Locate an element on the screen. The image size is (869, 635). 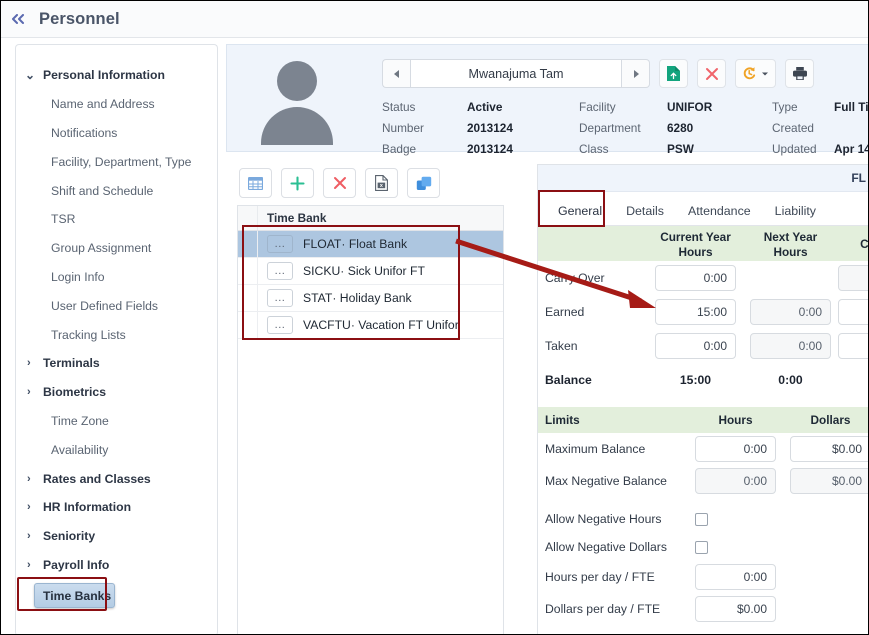
export-excel-button: x is located at coordinates (381, 183).